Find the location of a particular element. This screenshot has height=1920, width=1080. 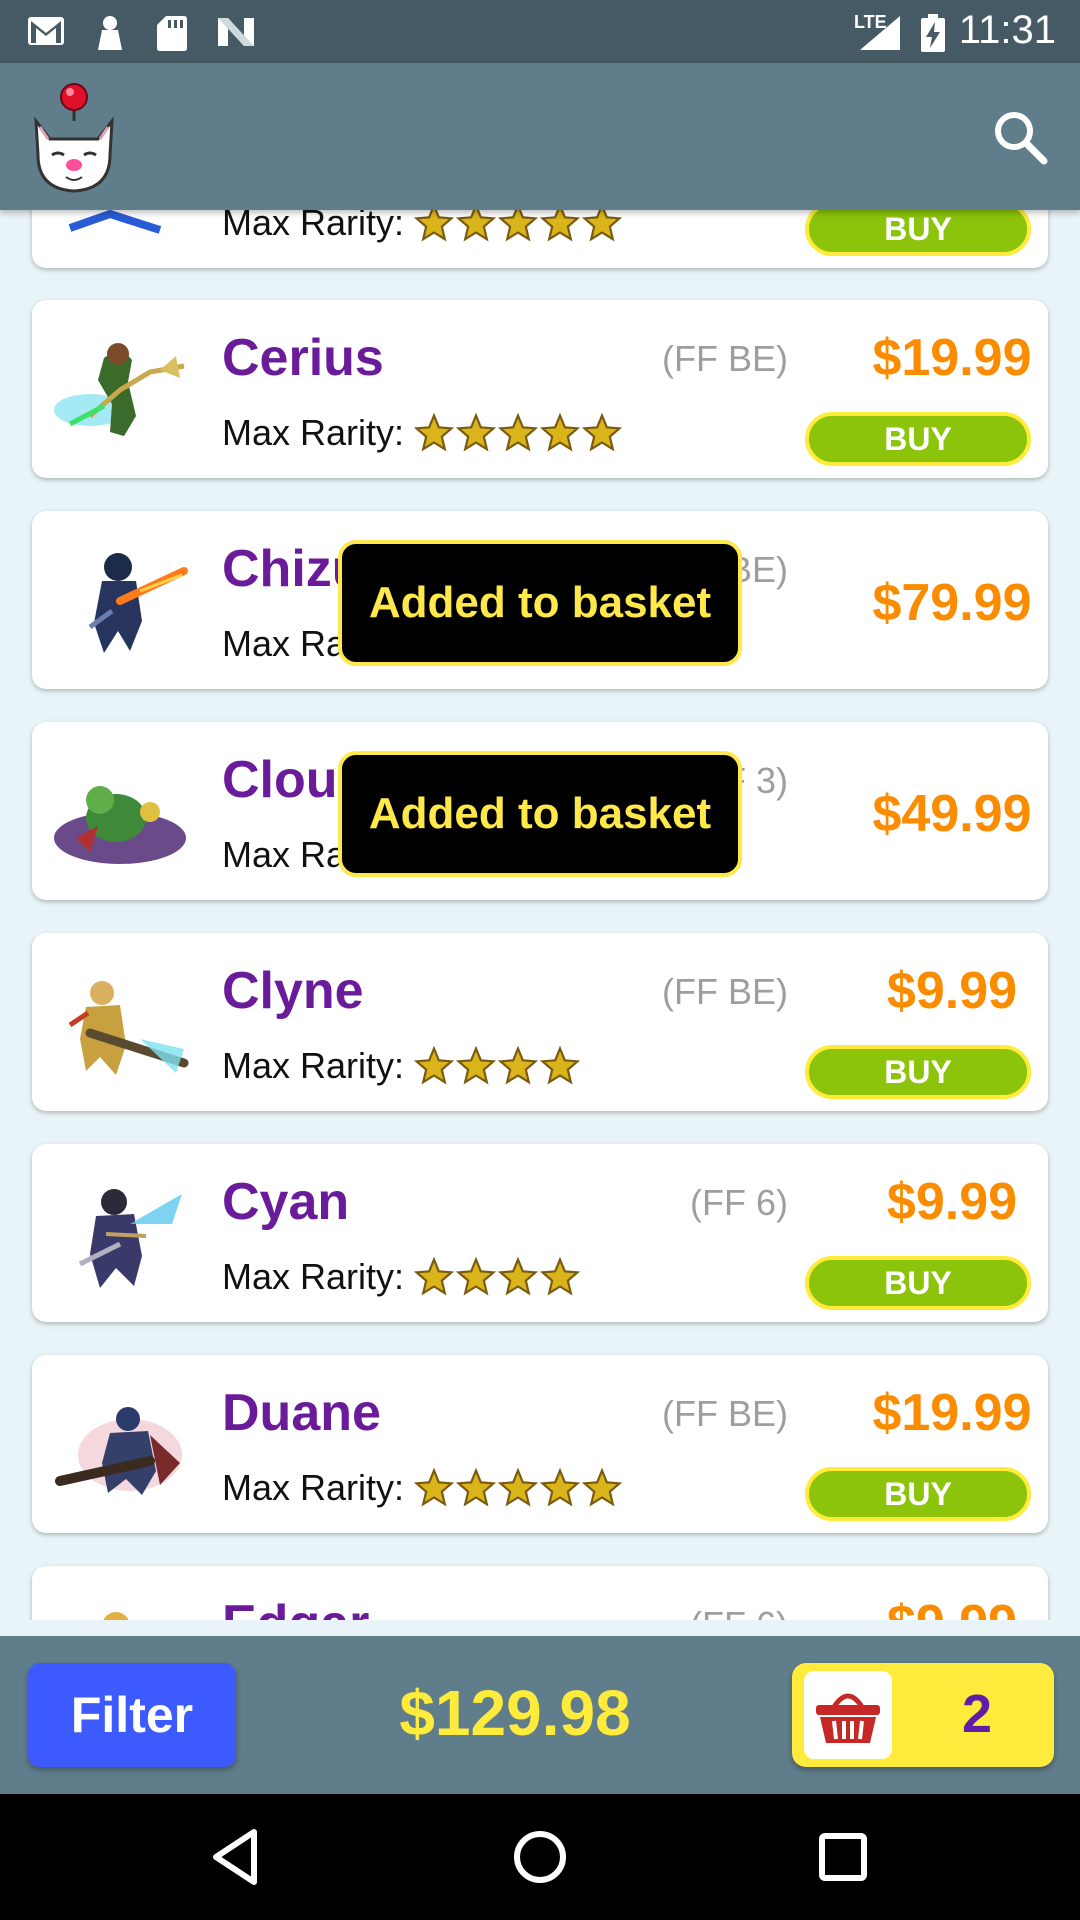

system-navigation-bar is located at coordinates (540, 1857).